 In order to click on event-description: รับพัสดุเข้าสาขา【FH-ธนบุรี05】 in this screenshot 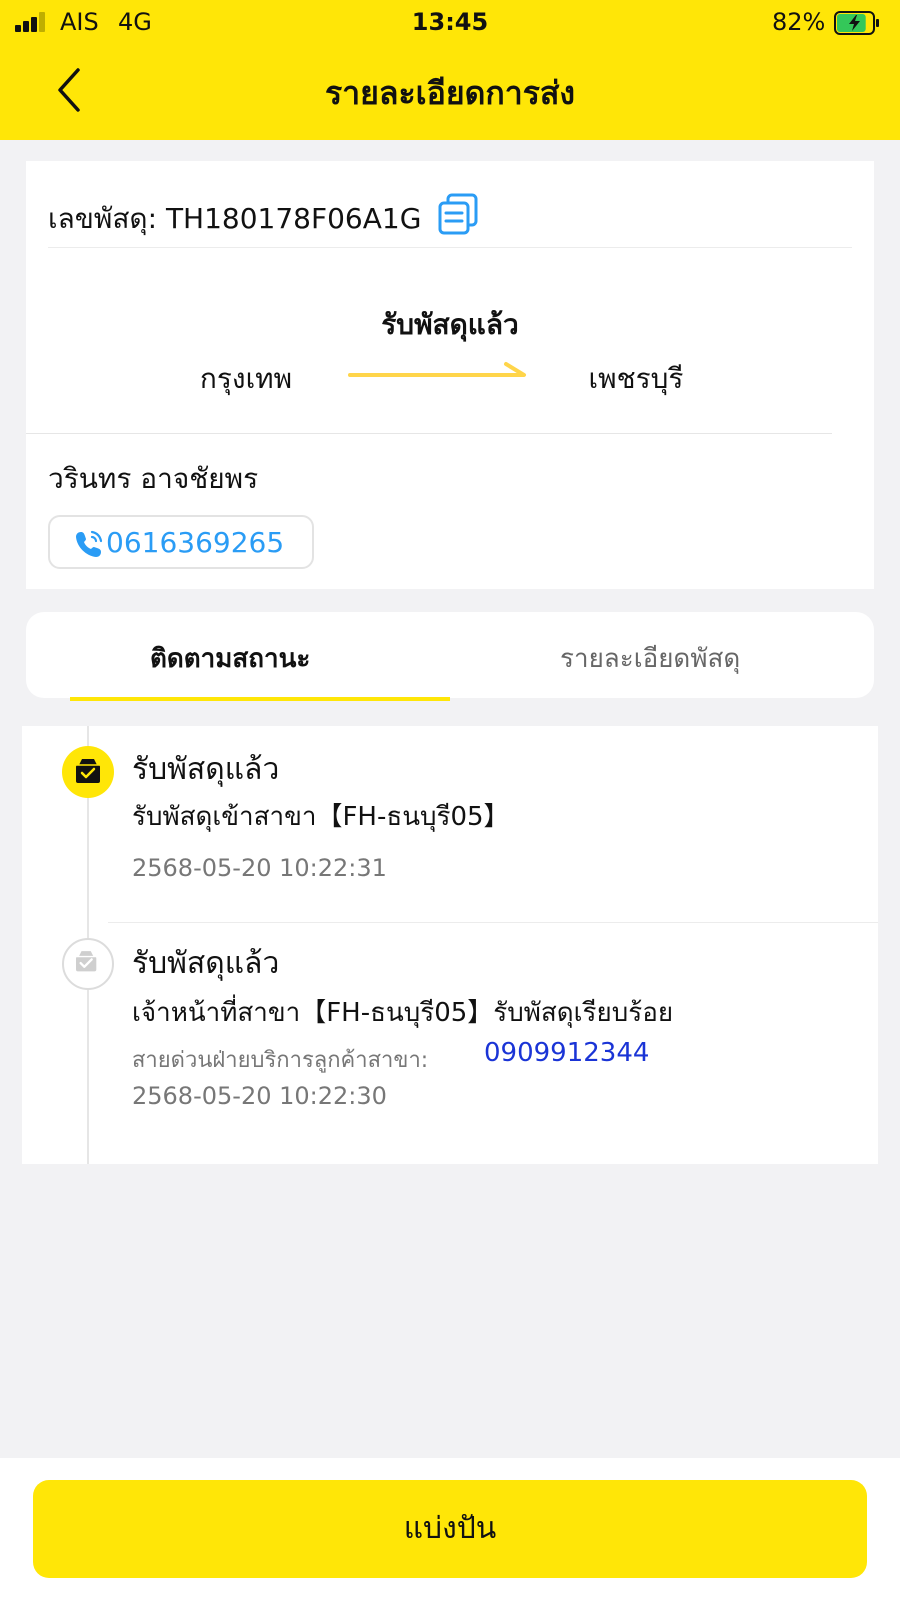, I will do `click(321, 817)`.